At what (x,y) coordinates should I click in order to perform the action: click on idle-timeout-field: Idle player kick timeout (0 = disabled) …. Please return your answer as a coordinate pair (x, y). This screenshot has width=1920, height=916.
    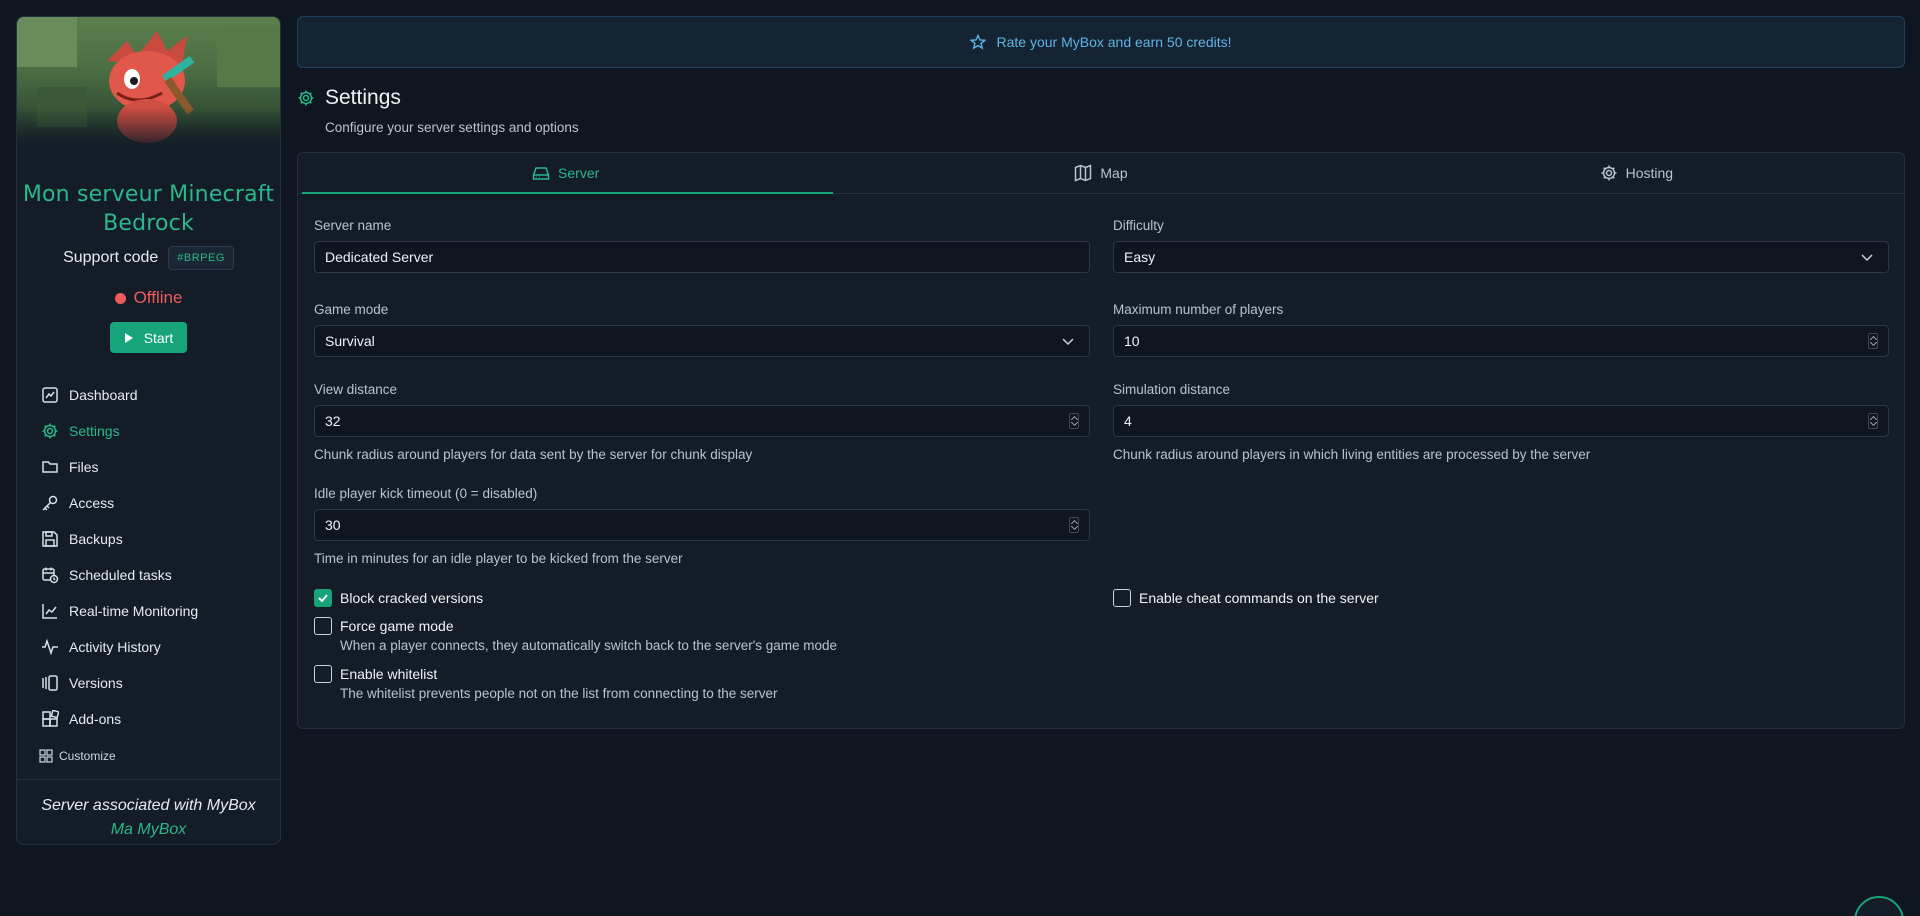
    Looking at the image, I should click on (702, 526).